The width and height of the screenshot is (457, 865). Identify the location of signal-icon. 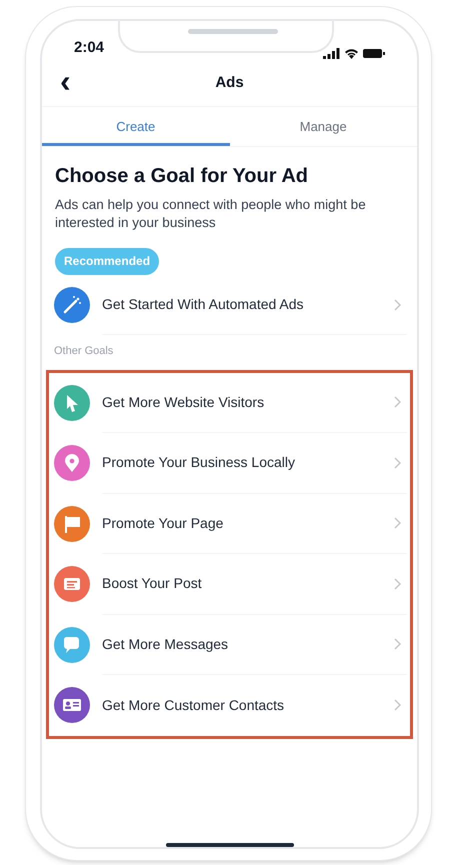
(331, 53).